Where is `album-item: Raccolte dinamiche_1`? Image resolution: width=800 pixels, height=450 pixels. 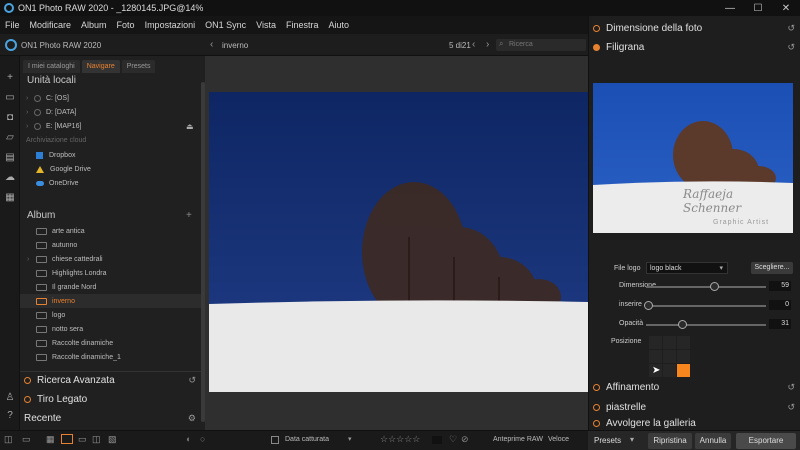 album-item: Raccolte dinamiche_1 is located at coordinates (111, 357).